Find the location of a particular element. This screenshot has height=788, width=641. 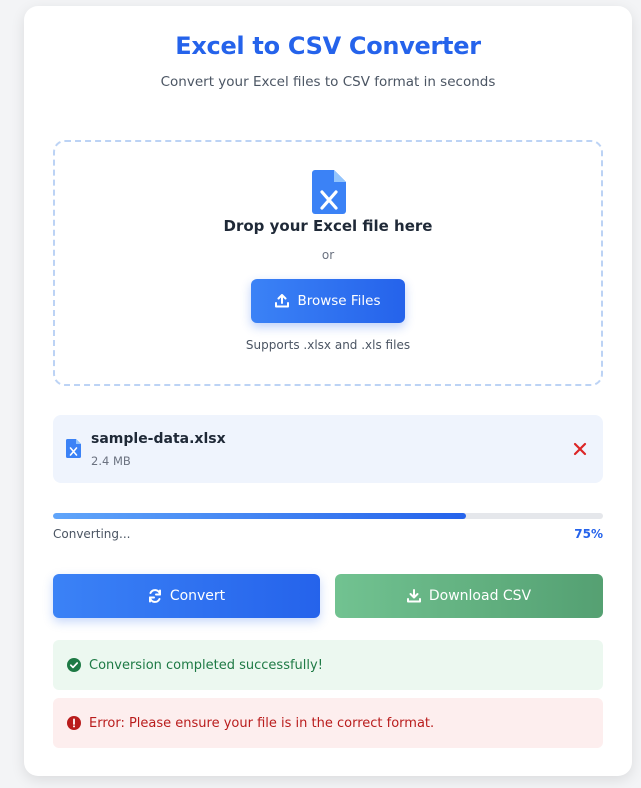

file-name: sample-data.xlsx is located at coordinates (158, 439).